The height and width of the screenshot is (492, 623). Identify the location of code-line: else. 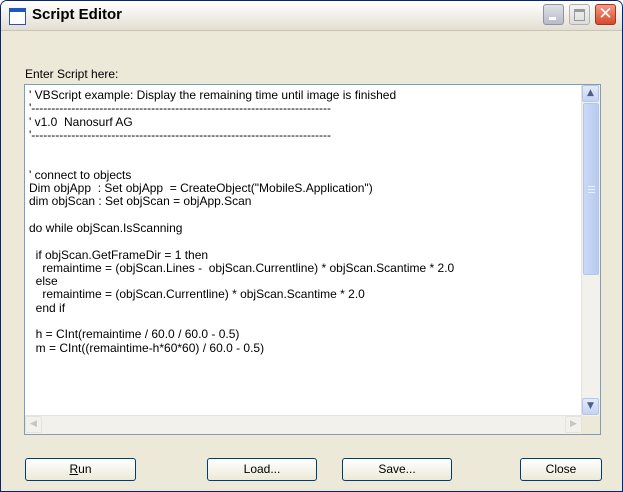
(43, 281).